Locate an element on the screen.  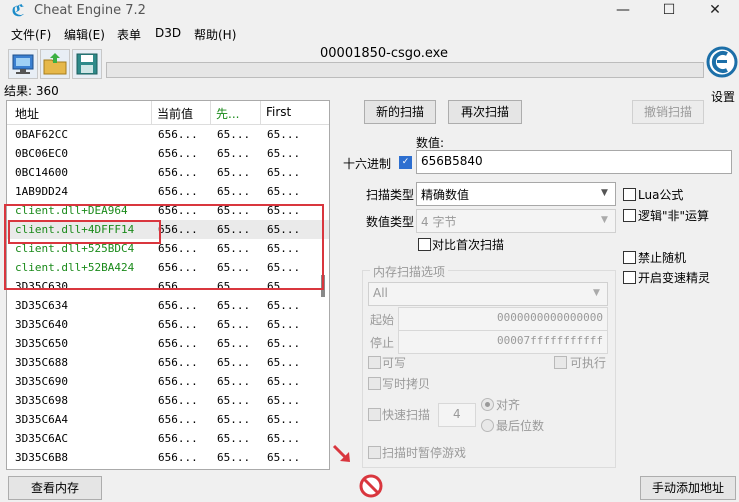
scan-type-select: 精确数值 ▼ is located at coordinates (516, 194).